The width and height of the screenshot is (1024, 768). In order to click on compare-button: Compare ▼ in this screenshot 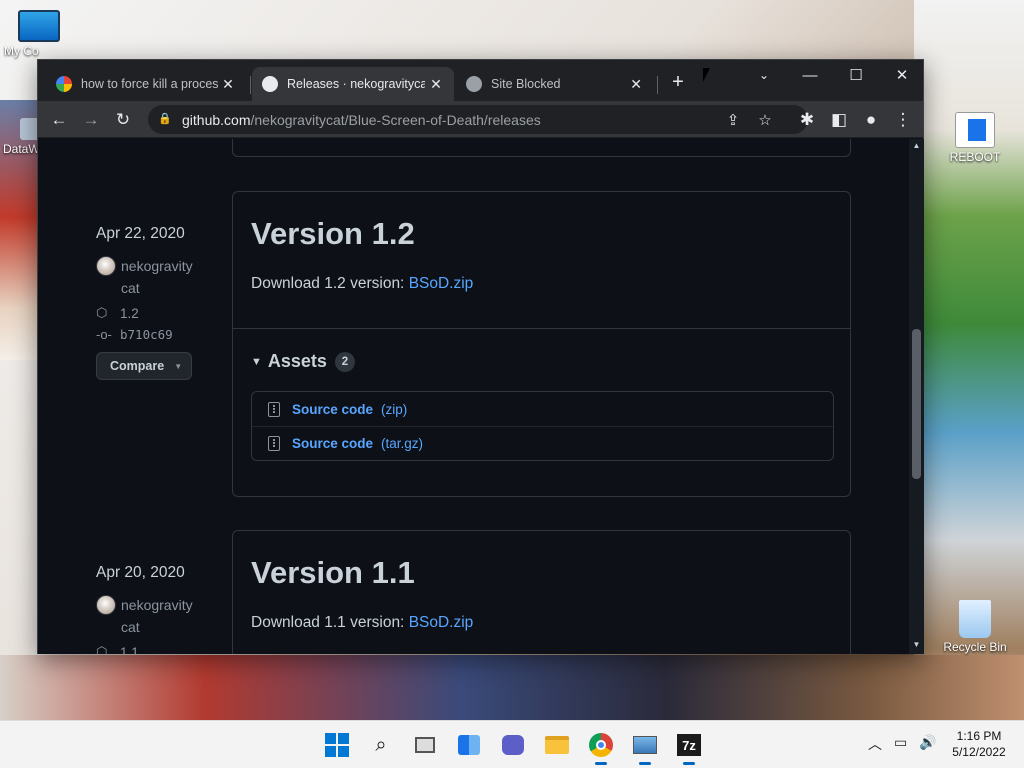, I will do `click(144, 366)`.